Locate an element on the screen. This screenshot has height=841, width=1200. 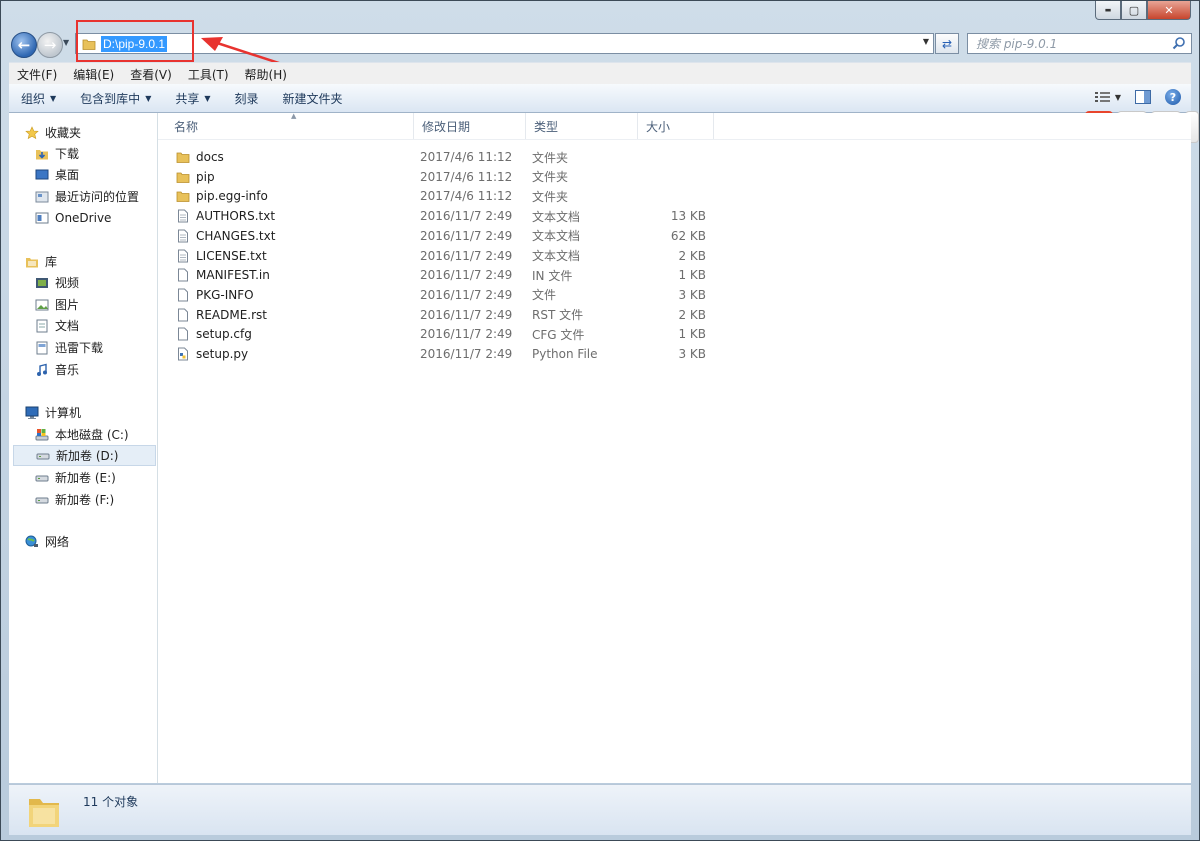
minimize-button: ▬ is located at coordinates (1108, 10).